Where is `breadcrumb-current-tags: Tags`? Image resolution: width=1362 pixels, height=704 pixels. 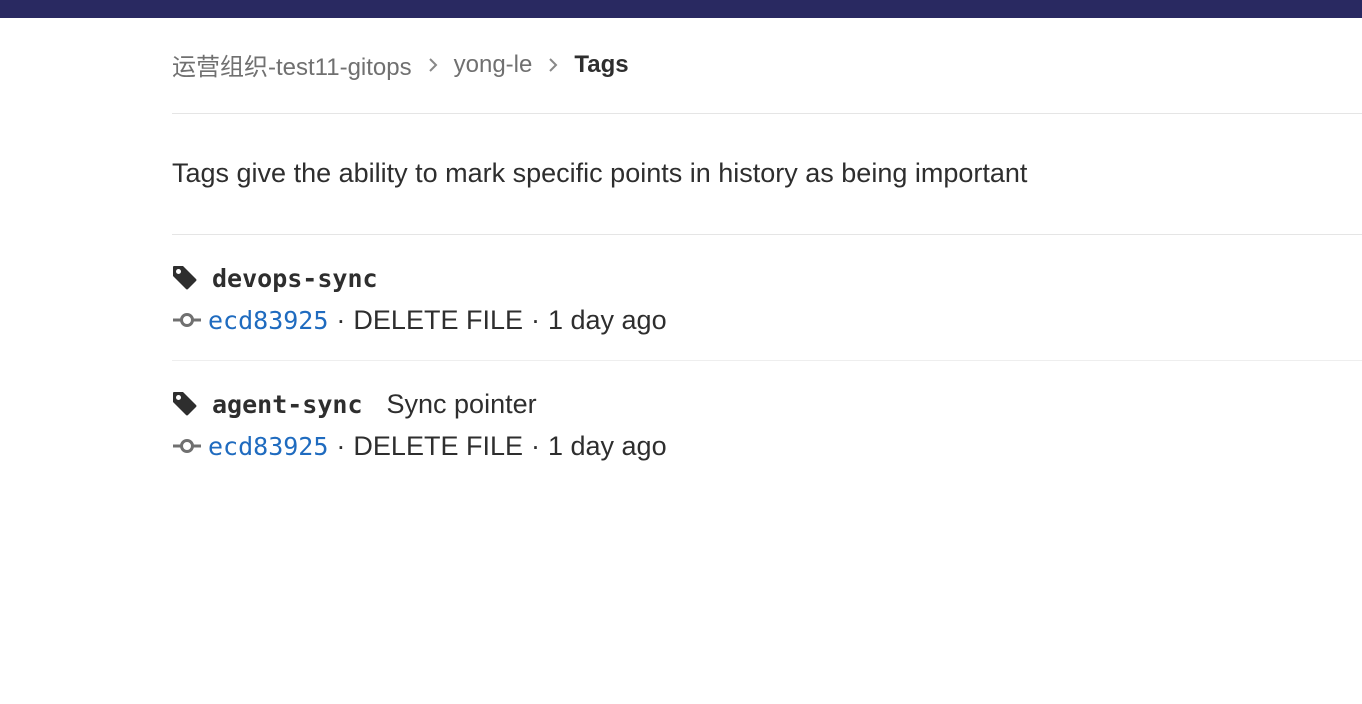 breadcrumb-current-tags: Tags is located at coordinates (601, 65).